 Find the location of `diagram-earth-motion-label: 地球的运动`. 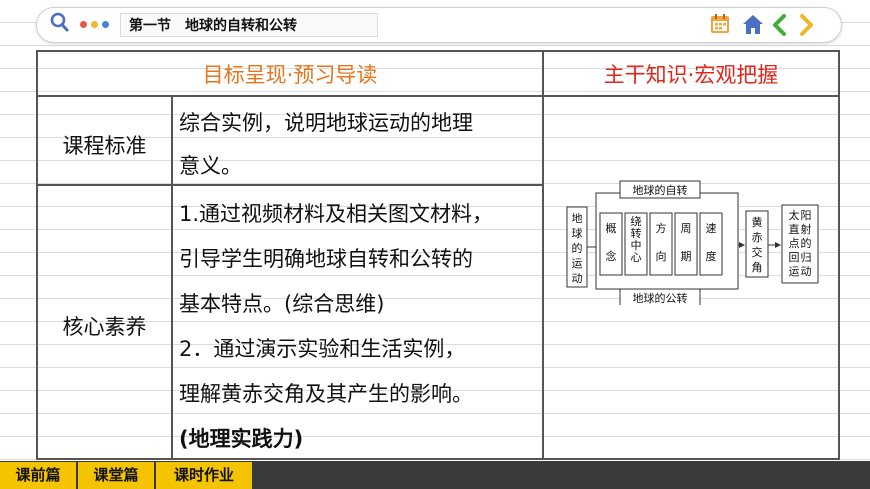

diagram-earth-motion-label: 地球的运动 is located at coordinates (577, 248).